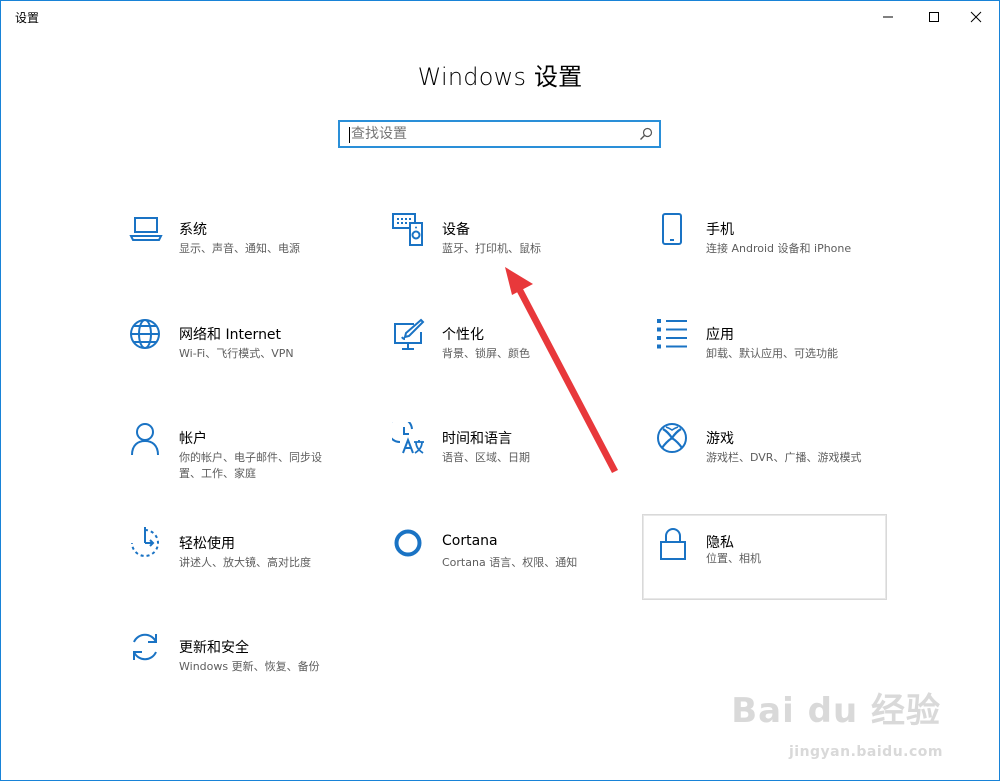  I want to click on search-box, so click(499, 134).